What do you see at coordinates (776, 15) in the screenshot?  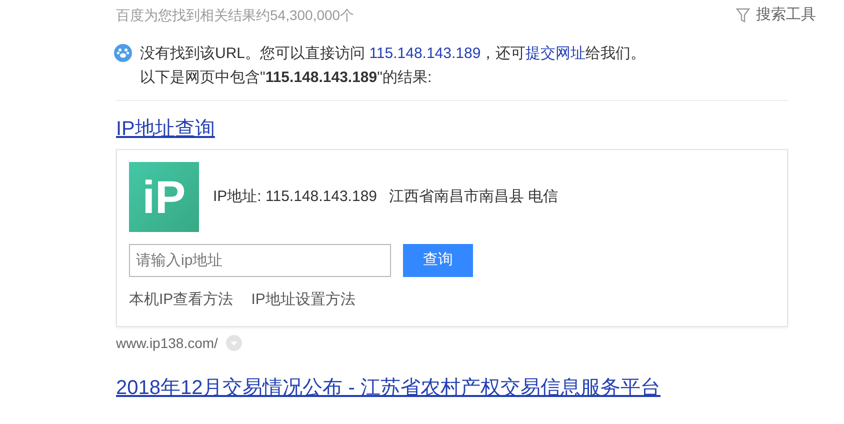 I see `search-tools-button: 搜索工具` at bounding box center [776, 15].